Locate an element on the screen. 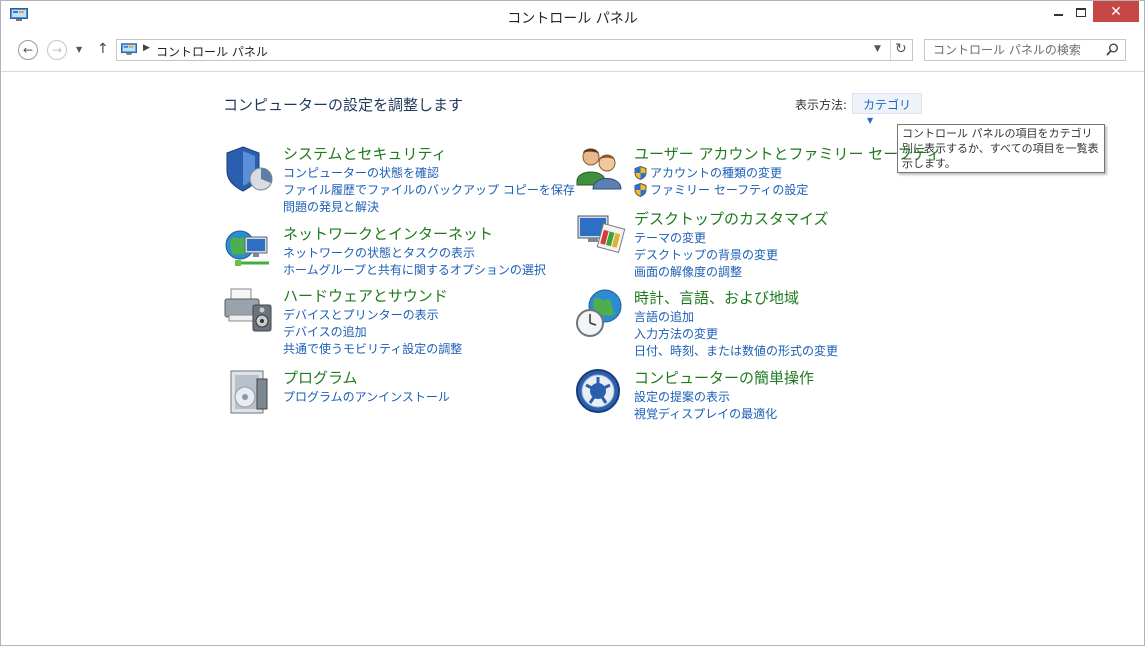  page-title: コンピューターの設定を調整します is located at coordinates (343, 105).